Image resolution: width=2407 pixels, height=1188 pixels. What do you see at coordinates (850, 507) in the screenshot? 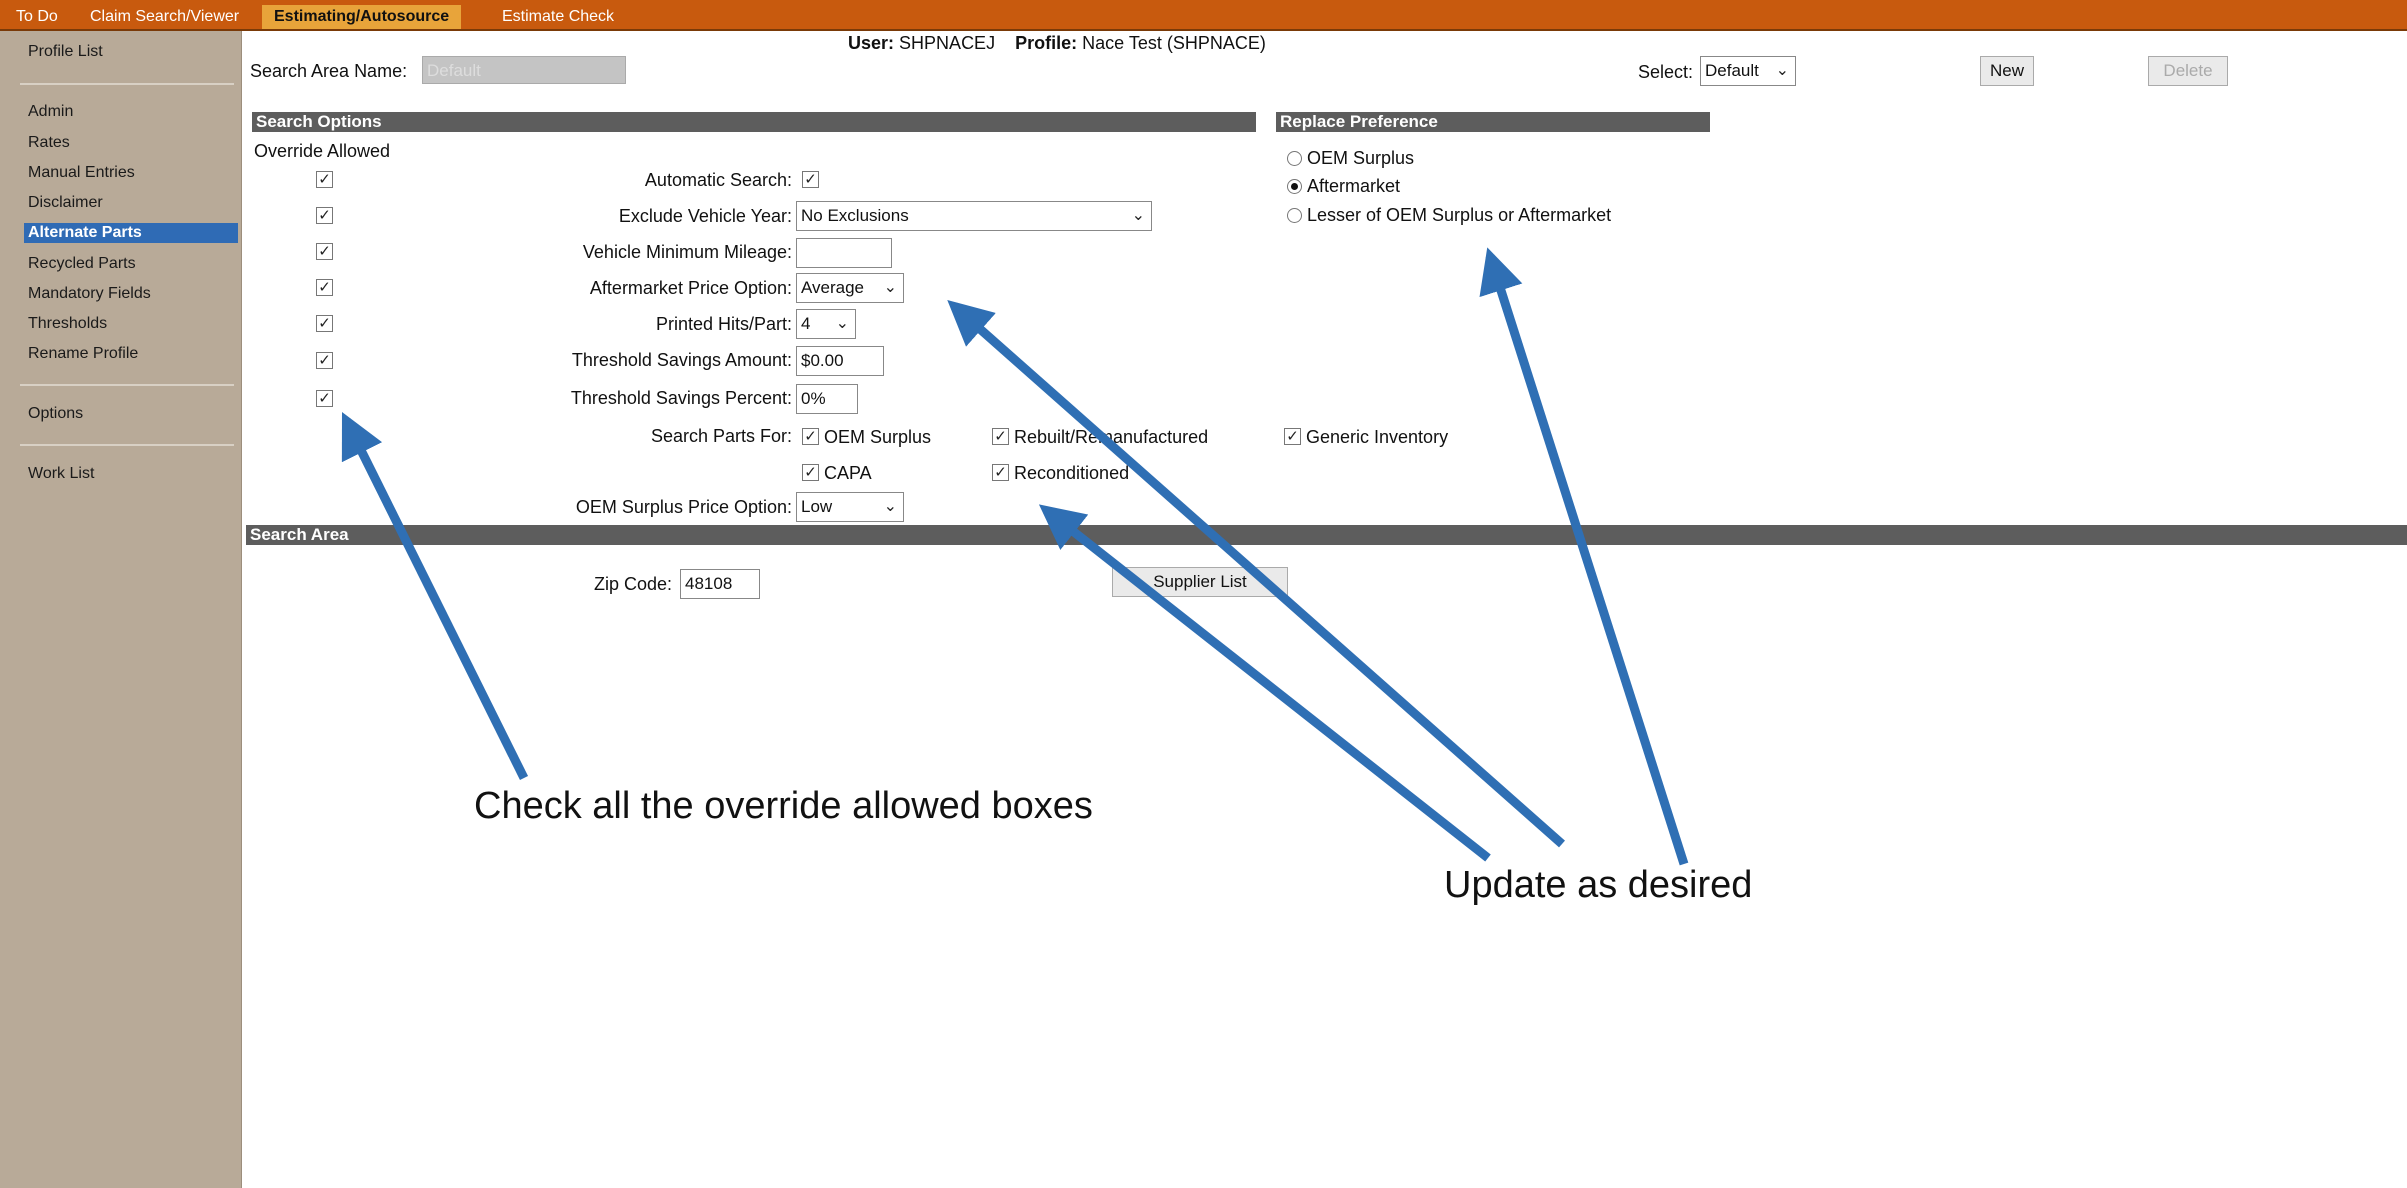
I see `oem-surplus-price-select: Low ⌄` at bounding box center [850, 507].